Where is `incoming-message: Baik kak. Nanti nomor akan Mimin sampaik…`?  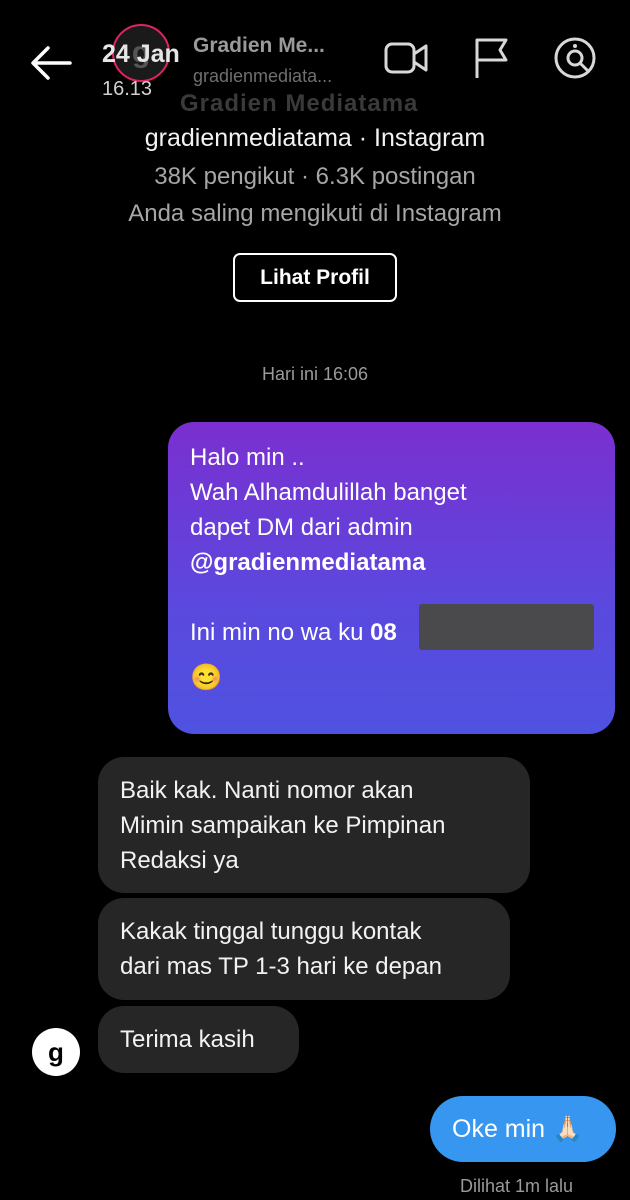 incoming-message: Baik kak. Nanti nomor akan Mimin sampaik… is located at coordinates (314, 825).